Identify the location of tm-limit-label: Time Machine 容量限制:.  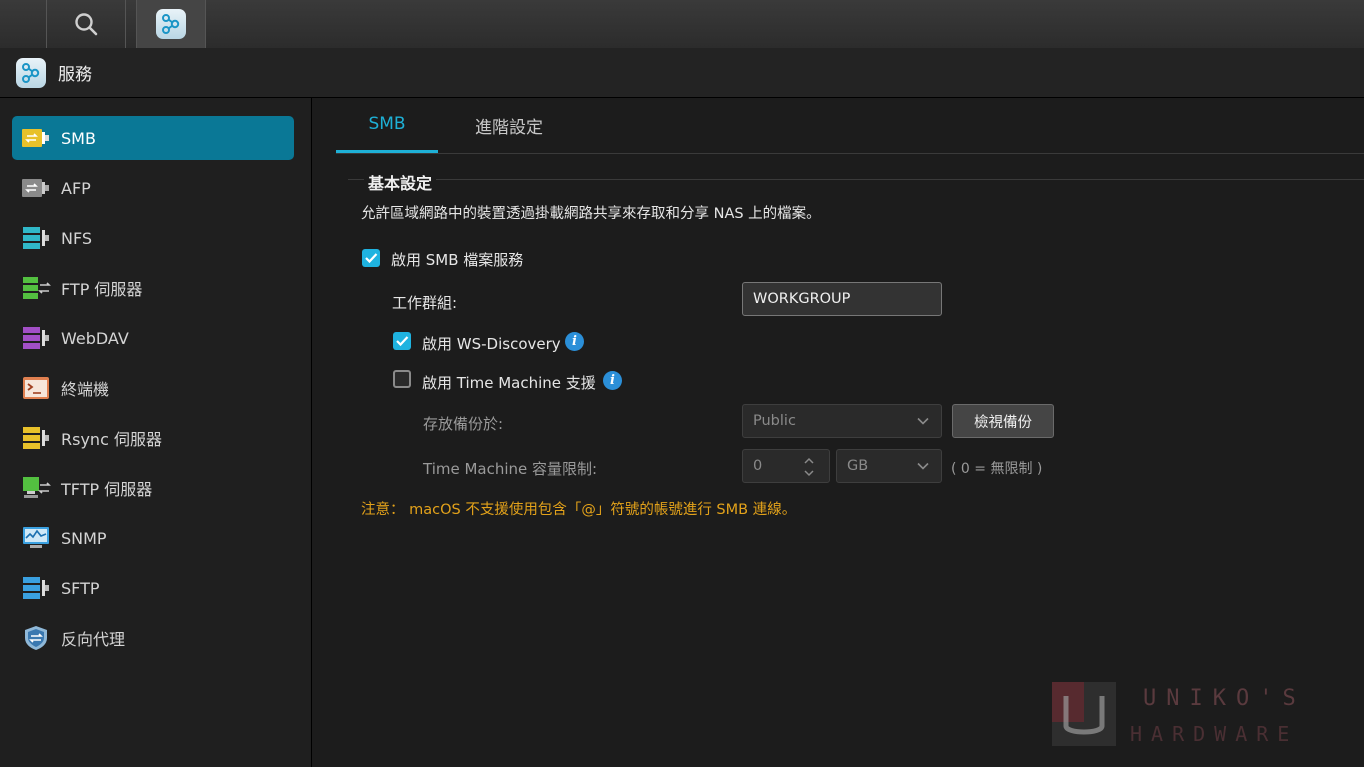
(510, 469).